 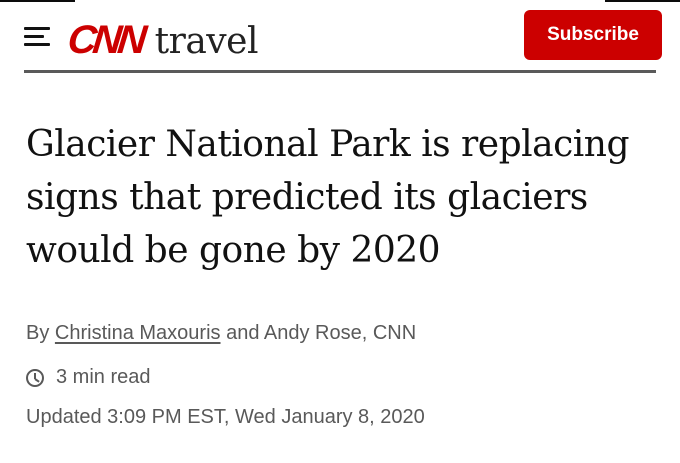 What do you see at coordinates (138, 333) in the screenshot?
I see `author-link: Christina Maxouris` at bounding box center [138, 333].